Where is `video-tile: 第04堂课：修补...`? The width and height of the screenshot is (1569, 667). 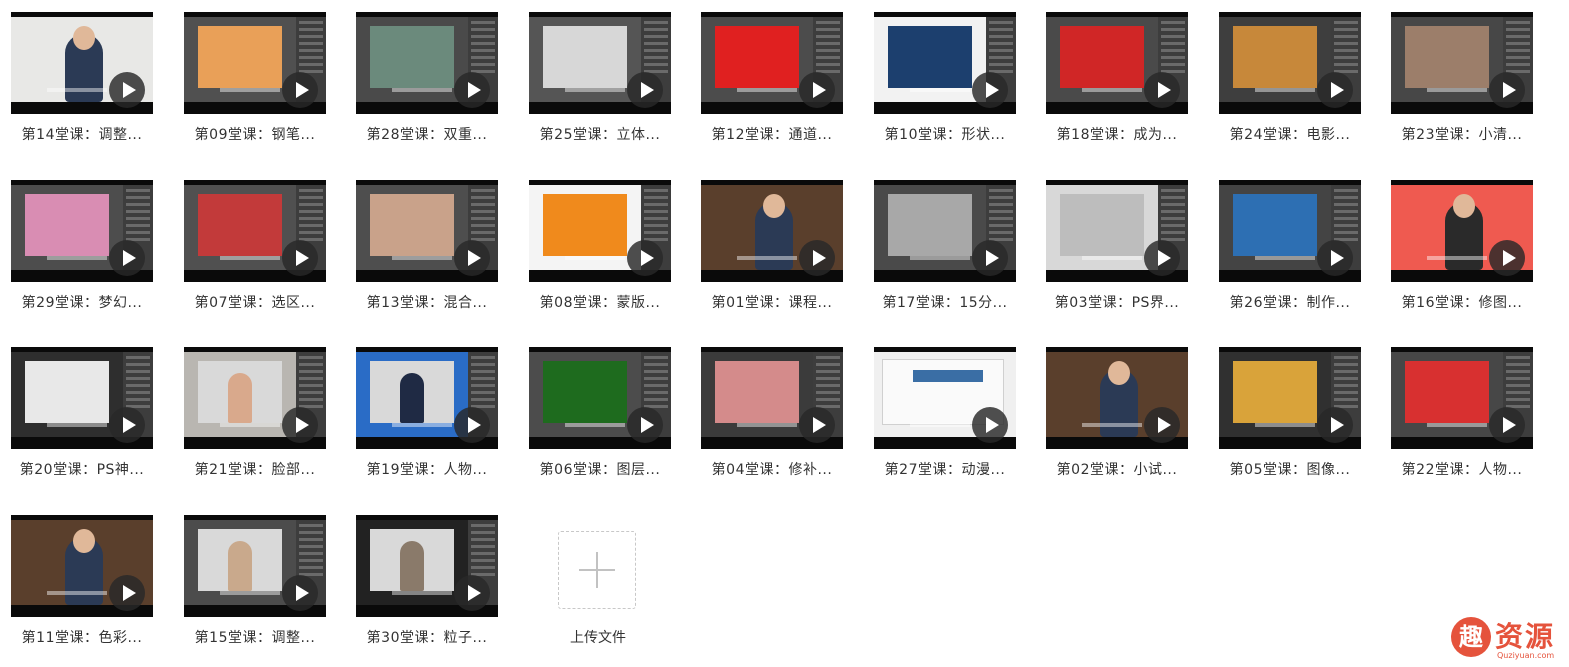 video-tile: 第04堂课：修补... is located at coordinates (772, 423).